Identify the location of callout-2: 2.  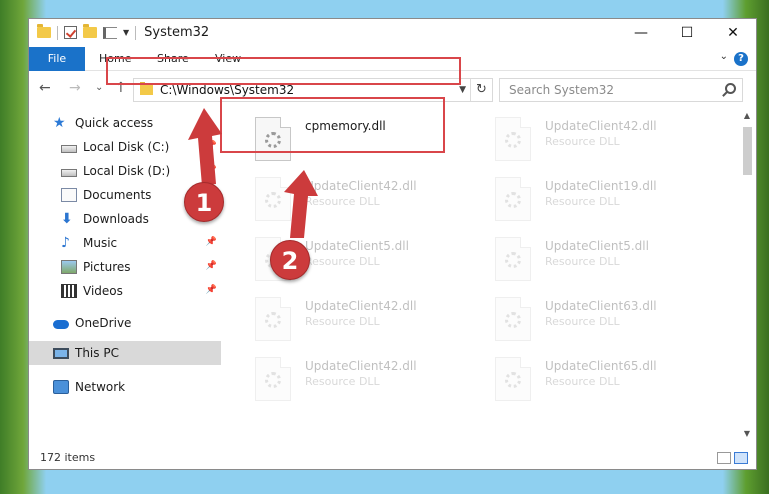
(290, 260).